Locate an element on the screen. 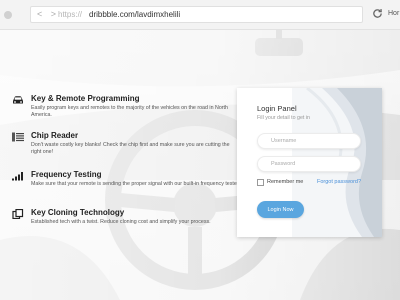 This screenshot has width=400, height=300. login-panel-title: Login Panel is located at coordinates (277, 108).